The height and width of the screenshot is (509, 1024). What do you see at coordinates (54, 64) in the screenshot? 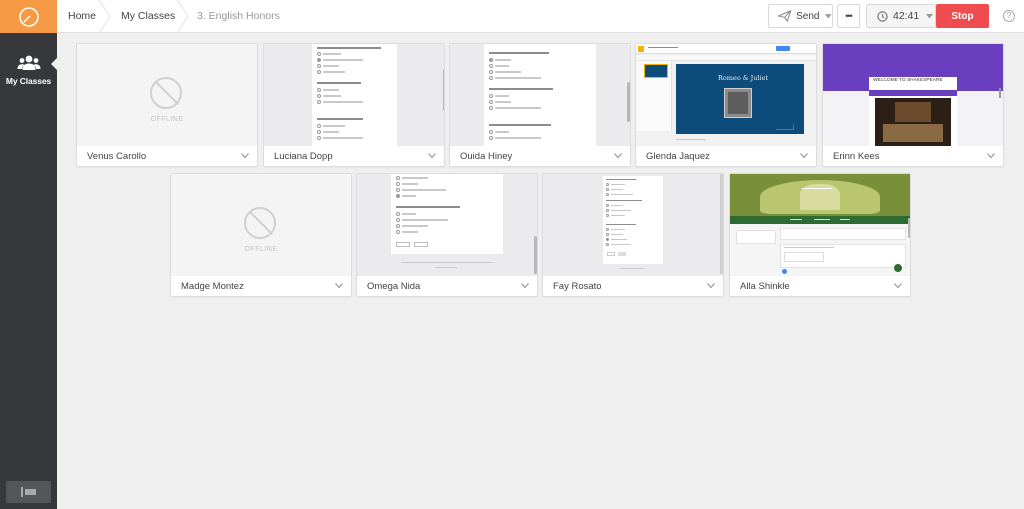
I see `active-indicator` at bounding box center [54, 64].